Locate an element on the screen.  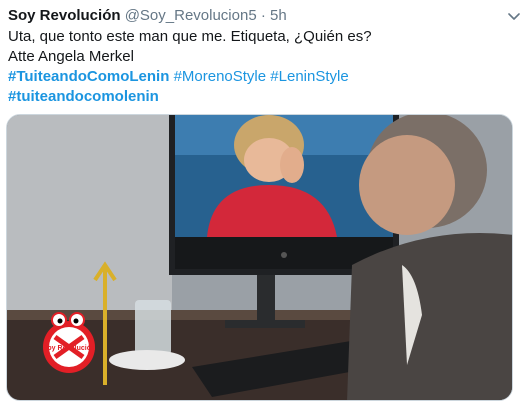
hashtag-link: #tuiteandocomolenin is located at coordinates (83, 96).